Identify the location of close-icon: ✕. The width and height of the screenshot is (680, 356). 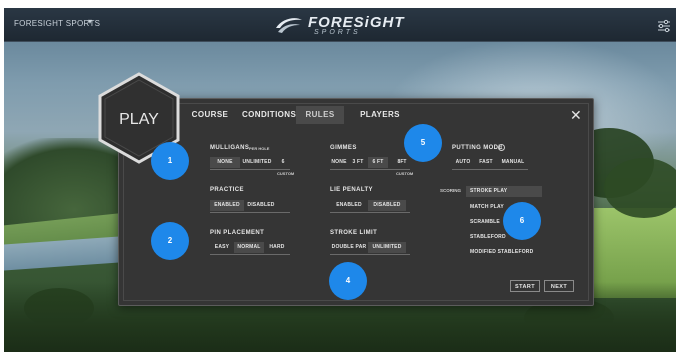
(576, 115).